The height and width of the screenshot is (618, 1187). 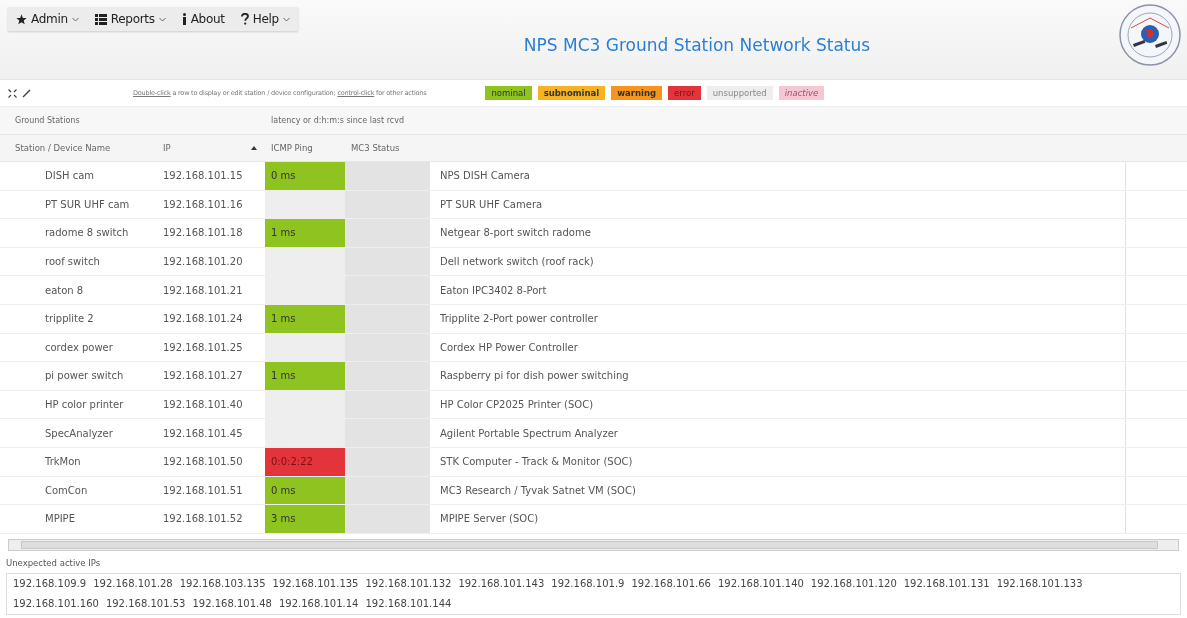 I want to click on question-icon, so click(x=244, y=19).